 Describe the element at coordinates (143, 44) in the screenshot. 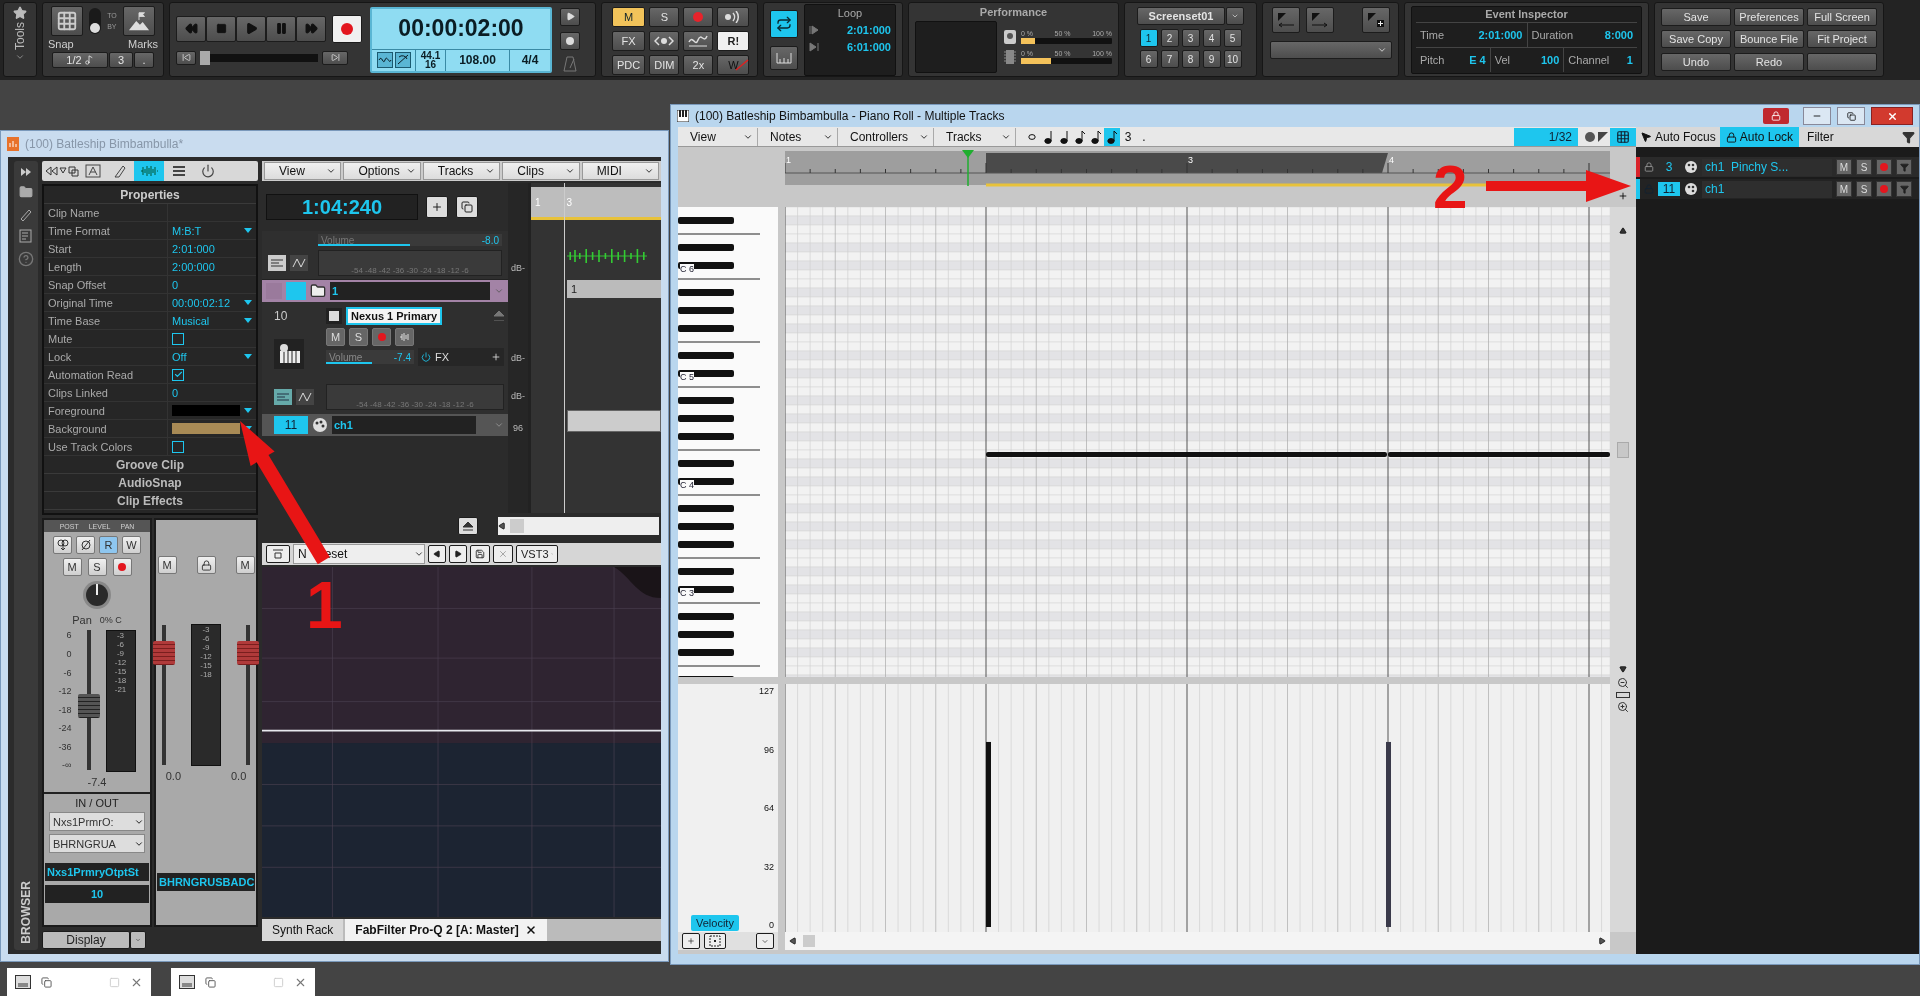

I see `marks-label: Marks` at that location.